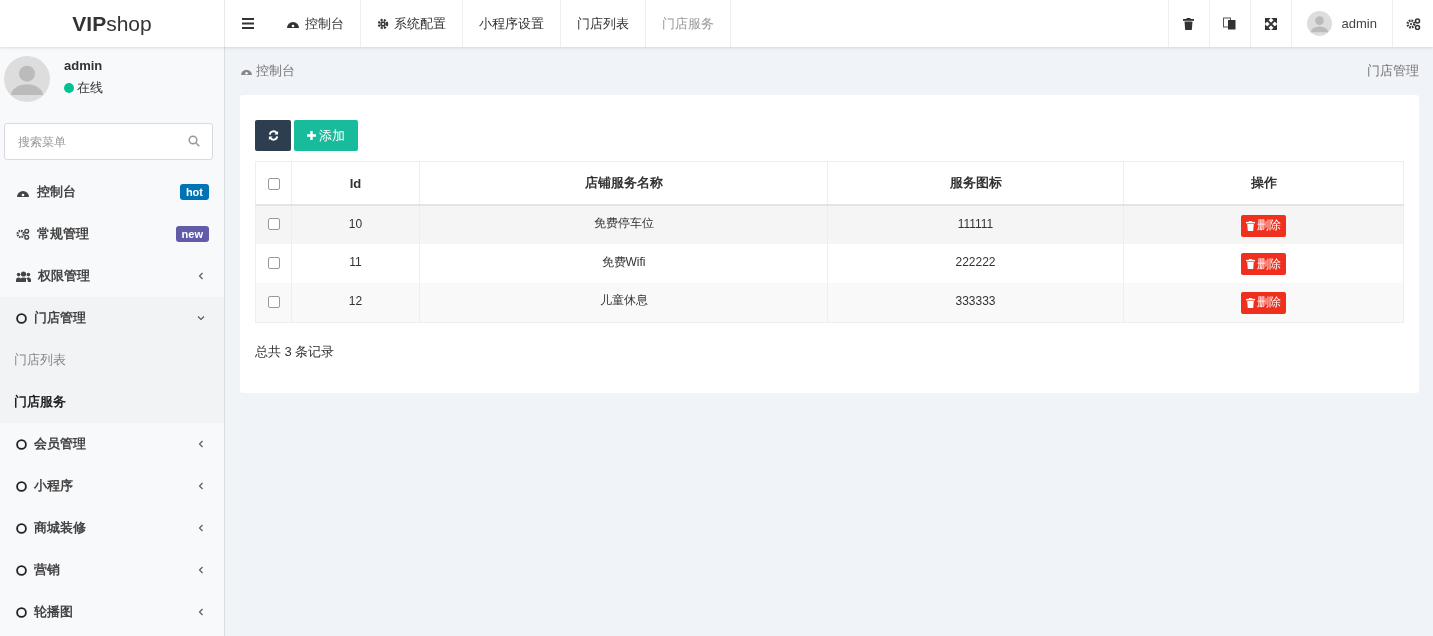 The image size is (1433, 636). What do you see at coordinates (623, 302) in the screenshot?
I see `table-cell: 儿童休息` at bounding box center [623, 302].